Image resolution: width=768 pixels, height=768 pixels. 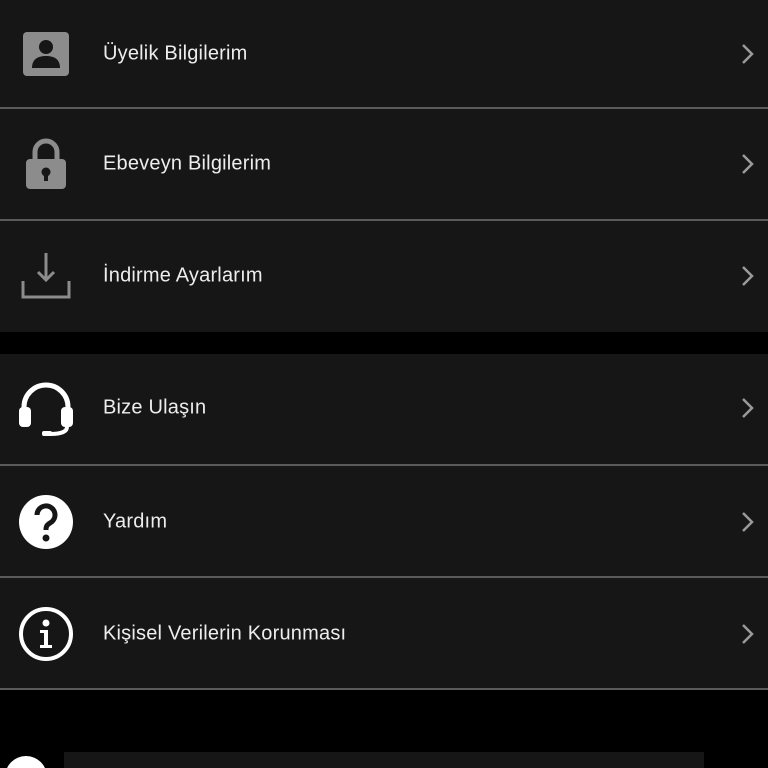 I want to click on help-circle-icon, so click(x=46, y=522).